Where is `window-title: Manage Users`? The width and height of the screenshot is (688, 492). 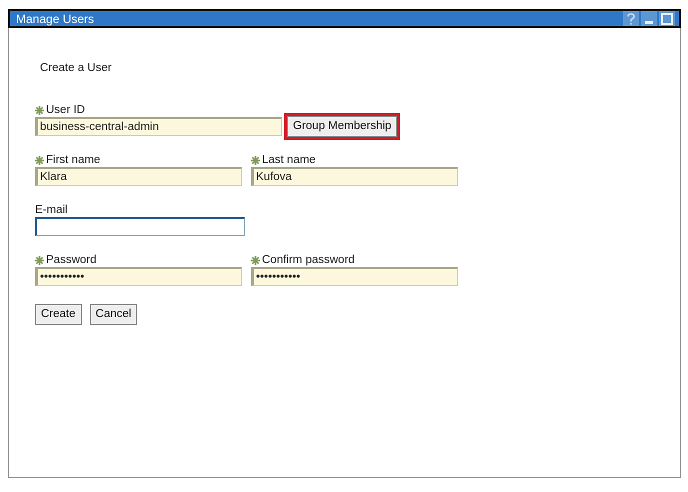
window-title: Manage Users is located at coordinates (55, 18).